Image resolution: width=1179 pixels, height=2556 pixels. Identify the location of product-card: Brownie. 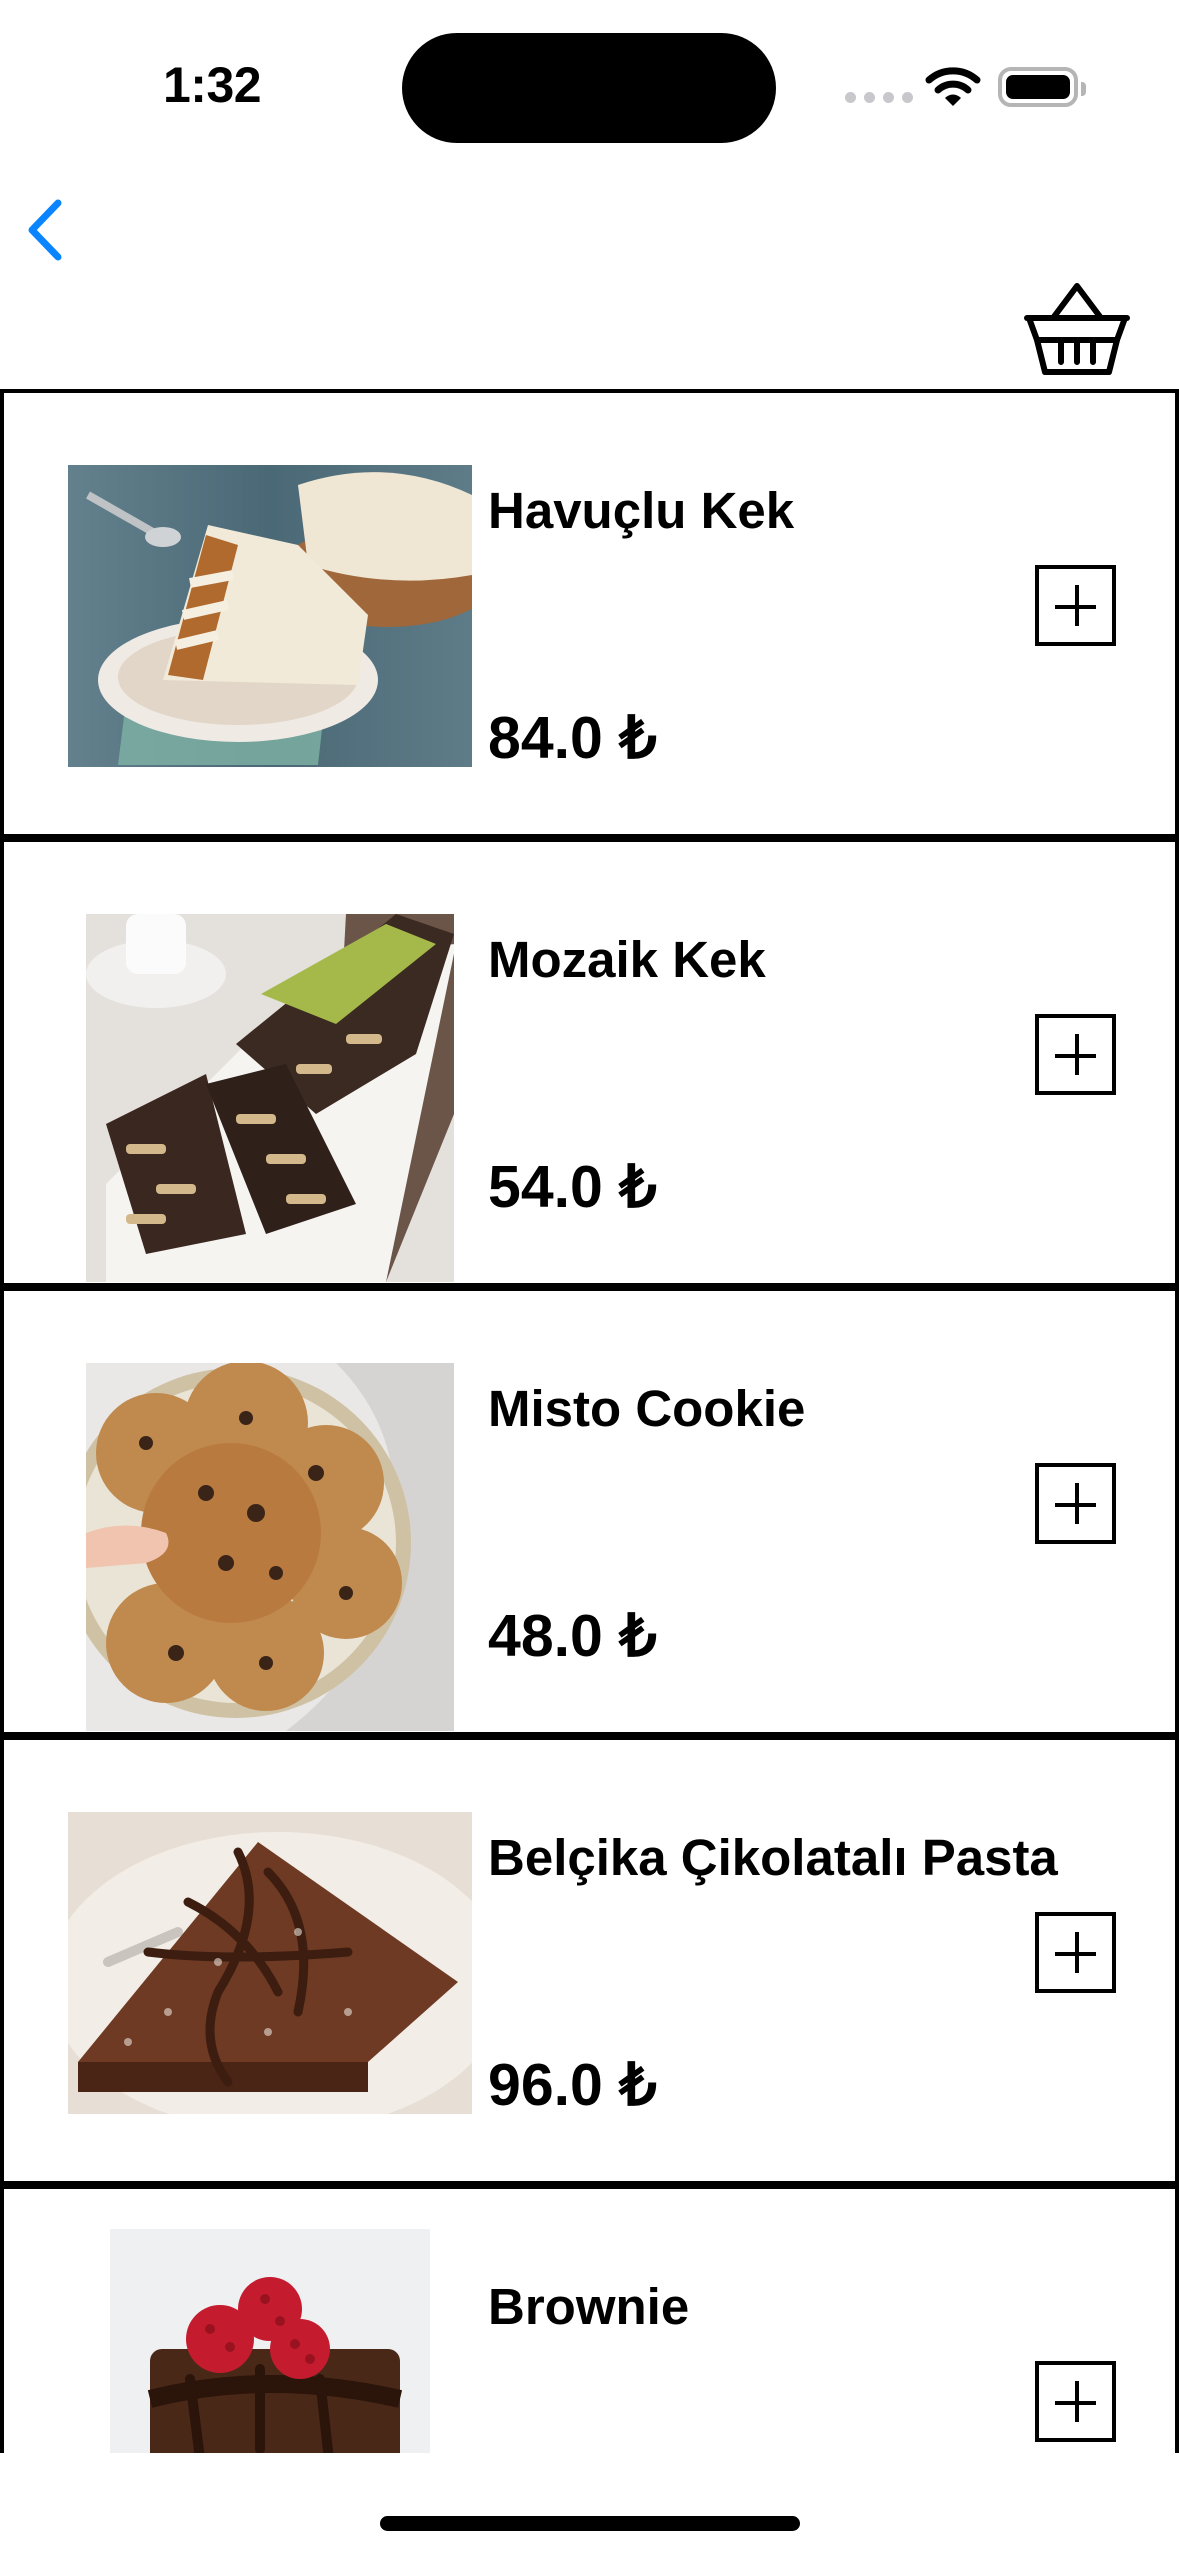
(589, 2319).